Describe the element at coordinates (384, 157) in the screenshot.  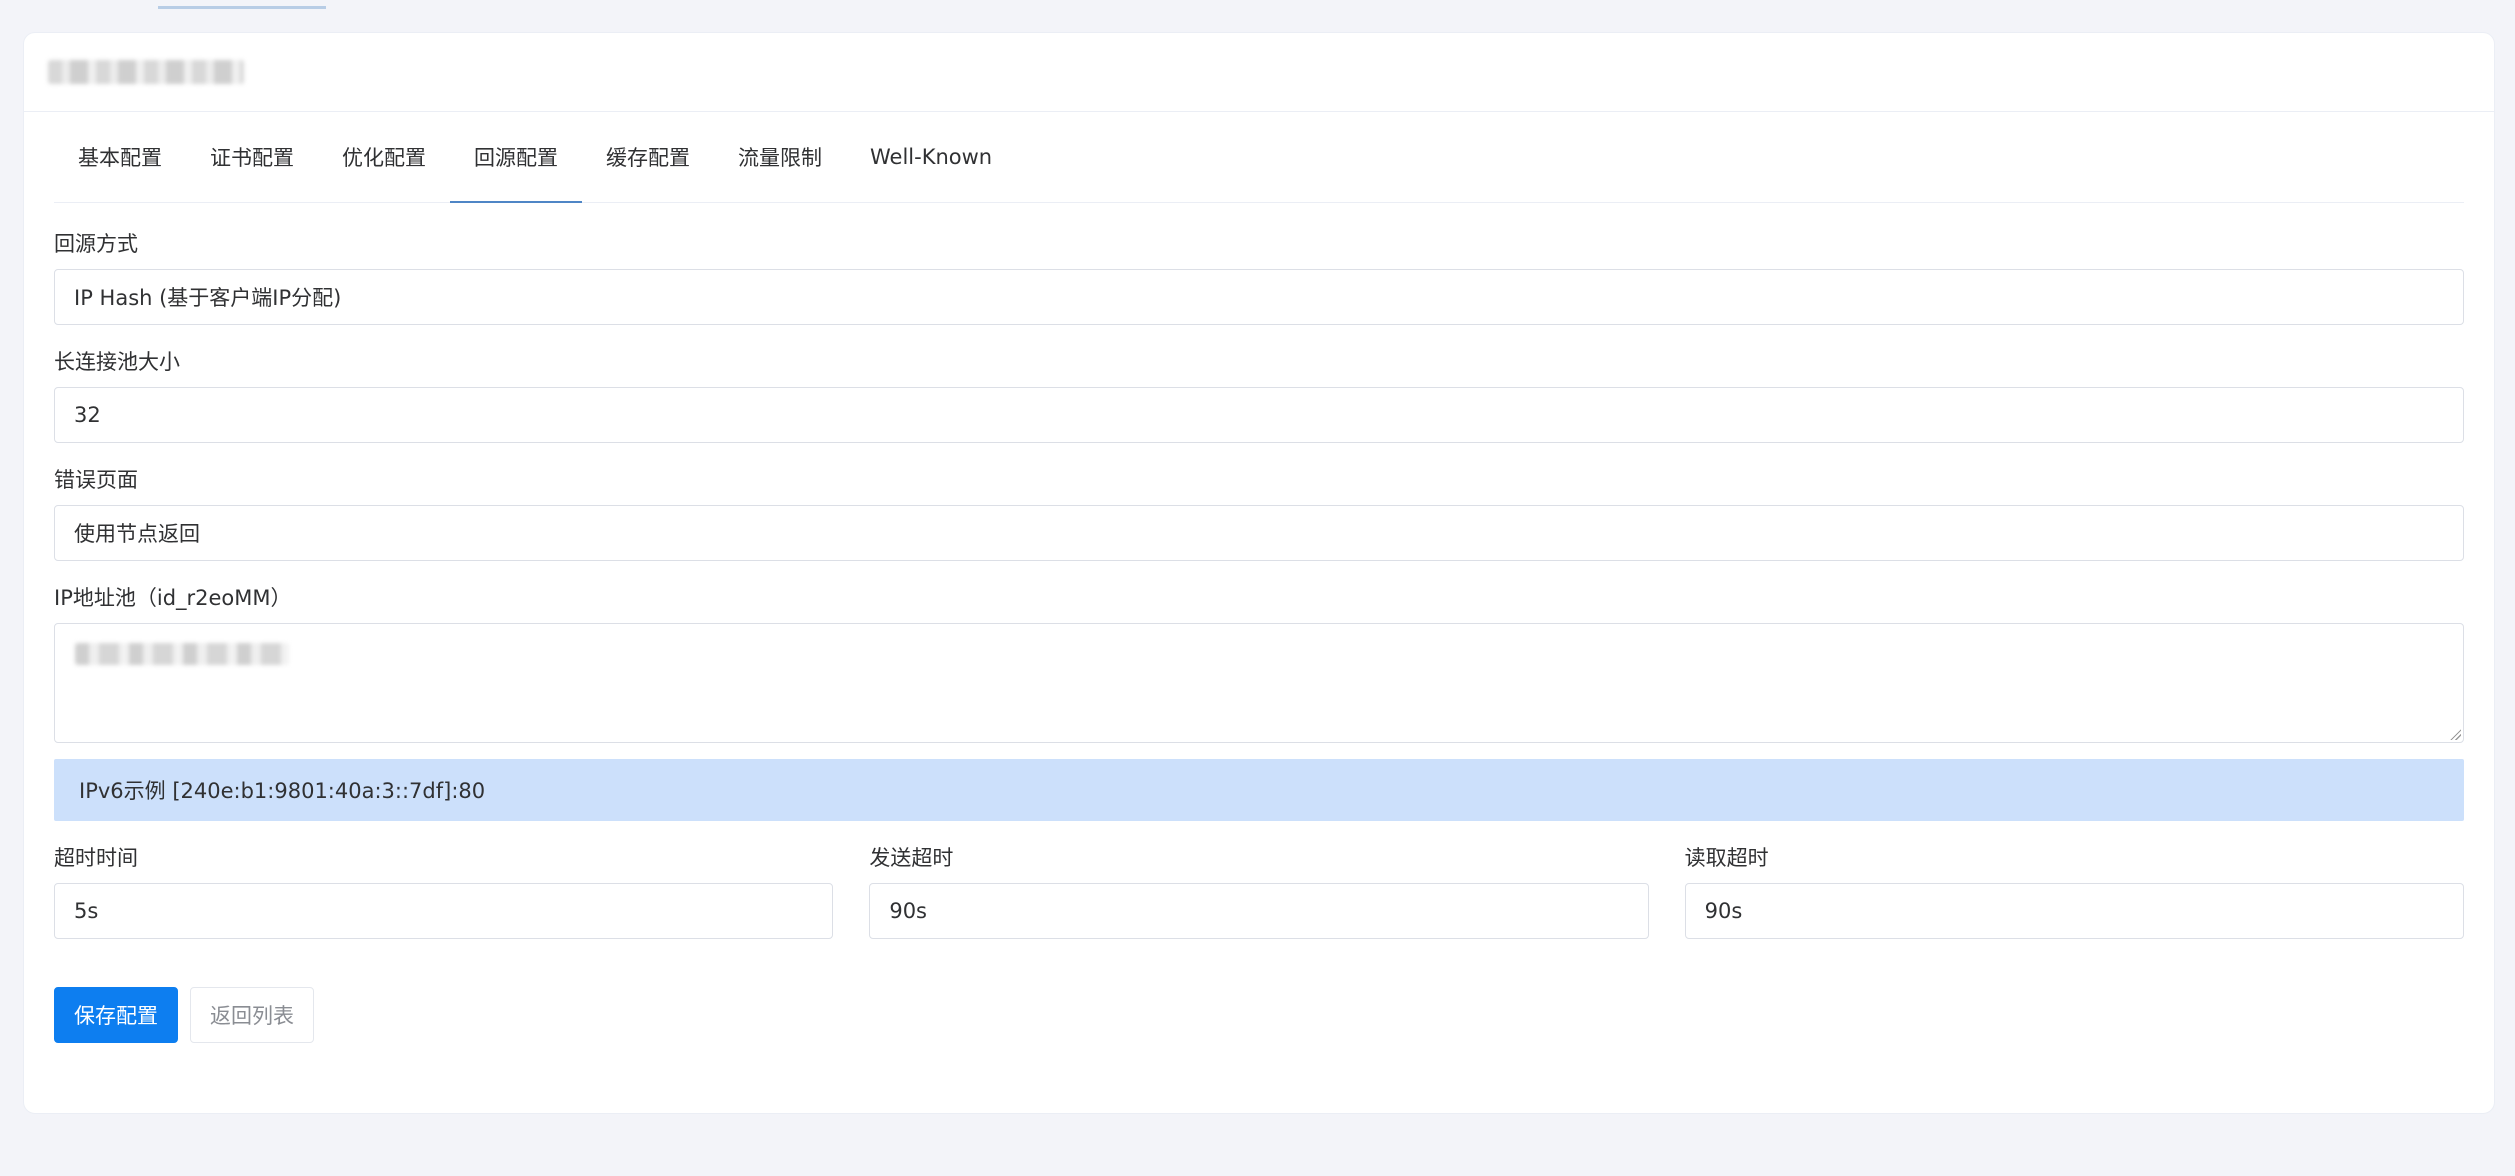
I see `tab-optimization: 优化配置` at that location.